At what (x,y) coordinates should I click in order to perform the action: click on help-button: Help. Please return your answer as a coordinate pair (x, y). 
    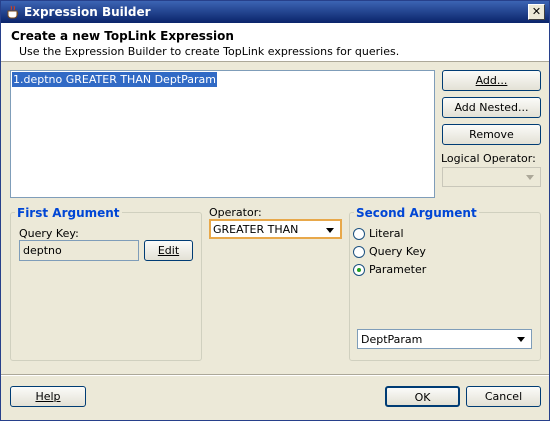
    Looking at the image, I should click on (48, 396).